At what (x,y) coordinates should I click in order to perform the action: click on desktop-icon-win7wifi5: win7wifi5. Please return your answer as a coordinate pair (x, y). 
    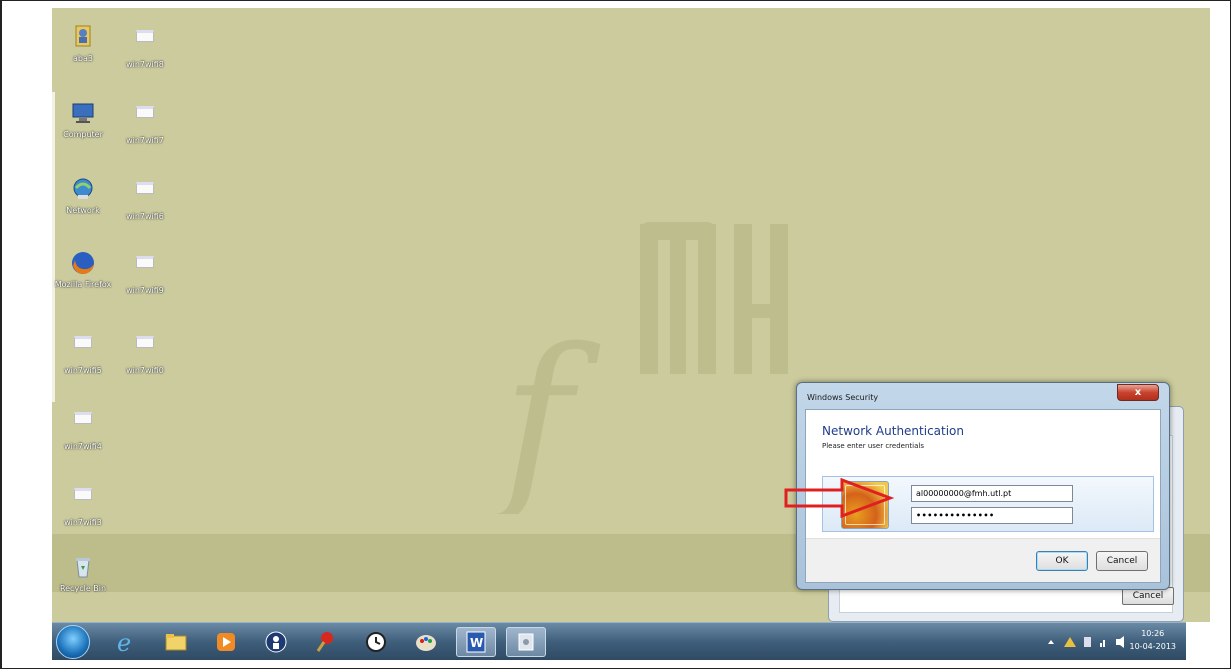
    Looking at the image, I should click on (83, 353).